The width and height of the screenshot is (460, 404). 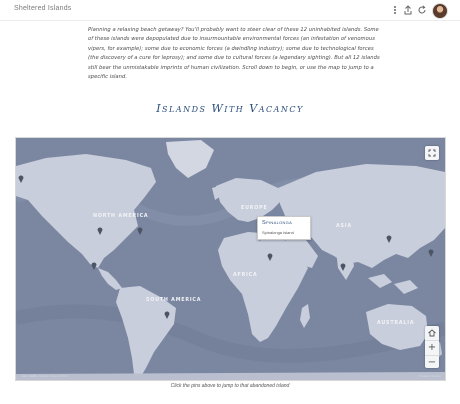 I want to click on label-south-america: SOUTH AMERICA, so click(x=174, y=300).